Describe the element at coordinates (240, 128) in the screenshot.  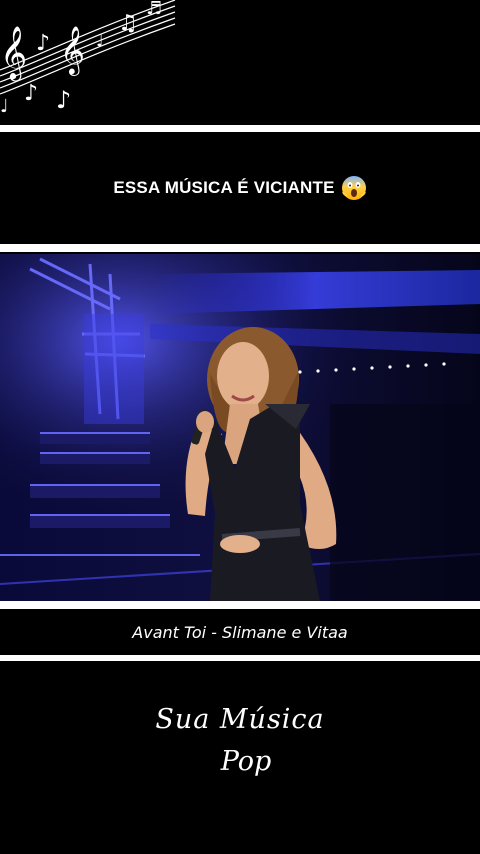
I see `divider-top` at that location.